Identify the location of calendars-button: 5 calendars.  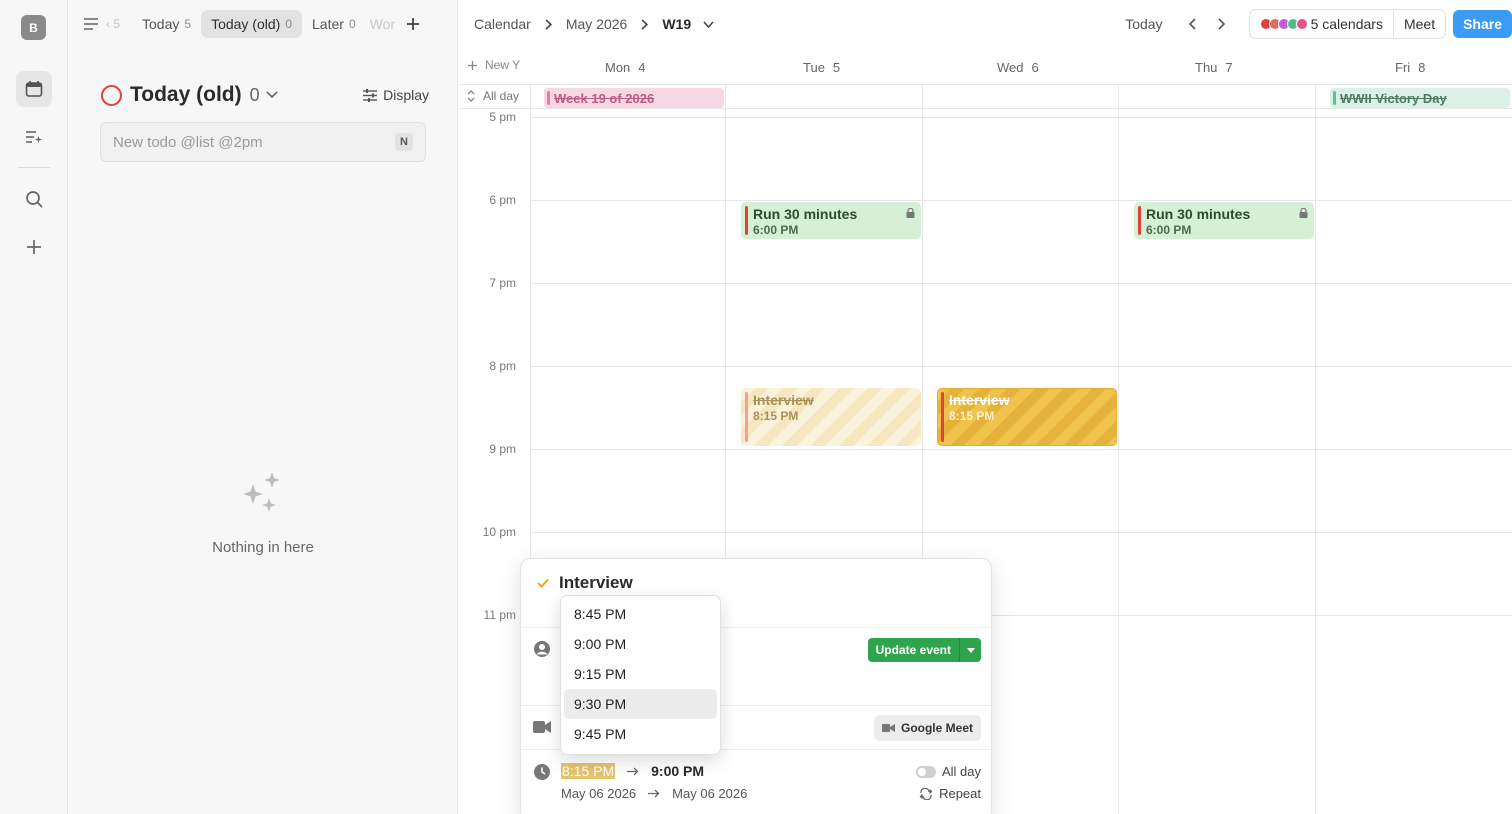
(1321, 24).